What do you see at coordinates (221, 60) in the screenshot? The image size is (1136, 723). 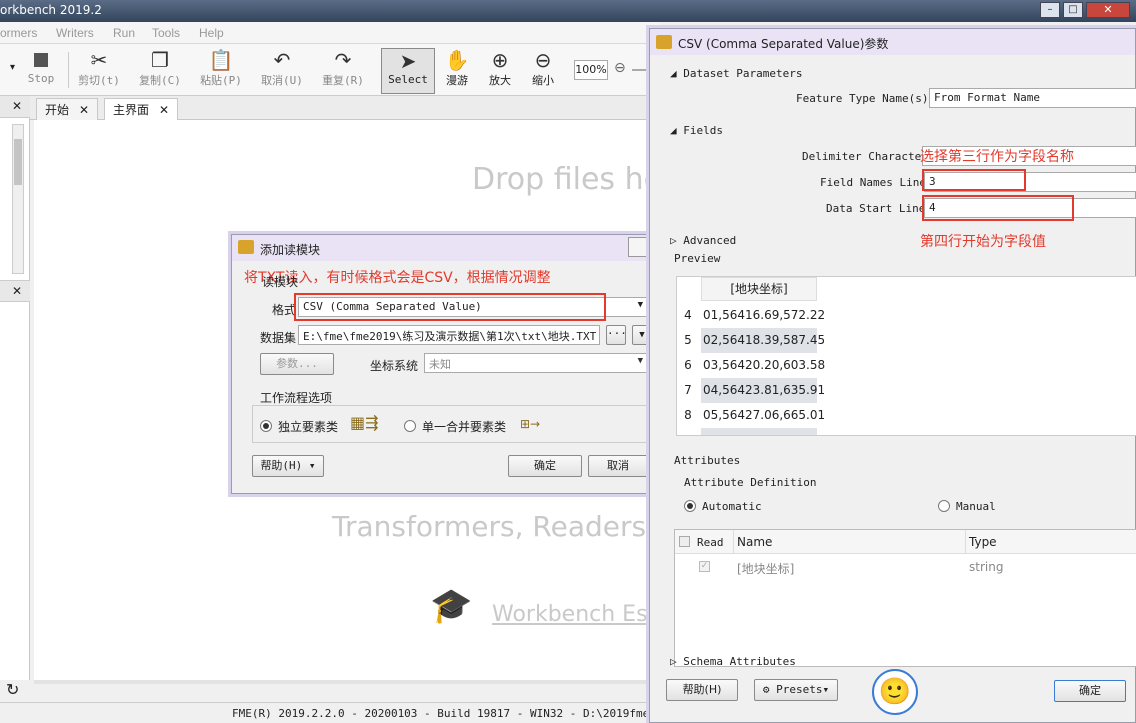 I see `clipboard-icon: 📋` at bounding box center [221, 60].